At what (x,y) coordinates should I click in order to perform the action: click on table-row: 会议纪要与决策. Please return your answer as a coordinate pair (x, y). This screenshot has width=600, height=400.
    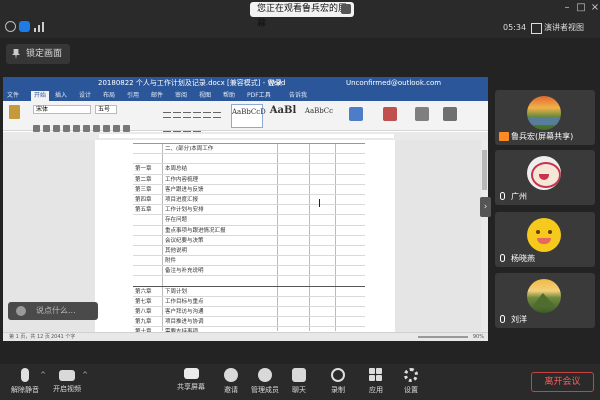
    Looking at the image, I should click on (249, 241).